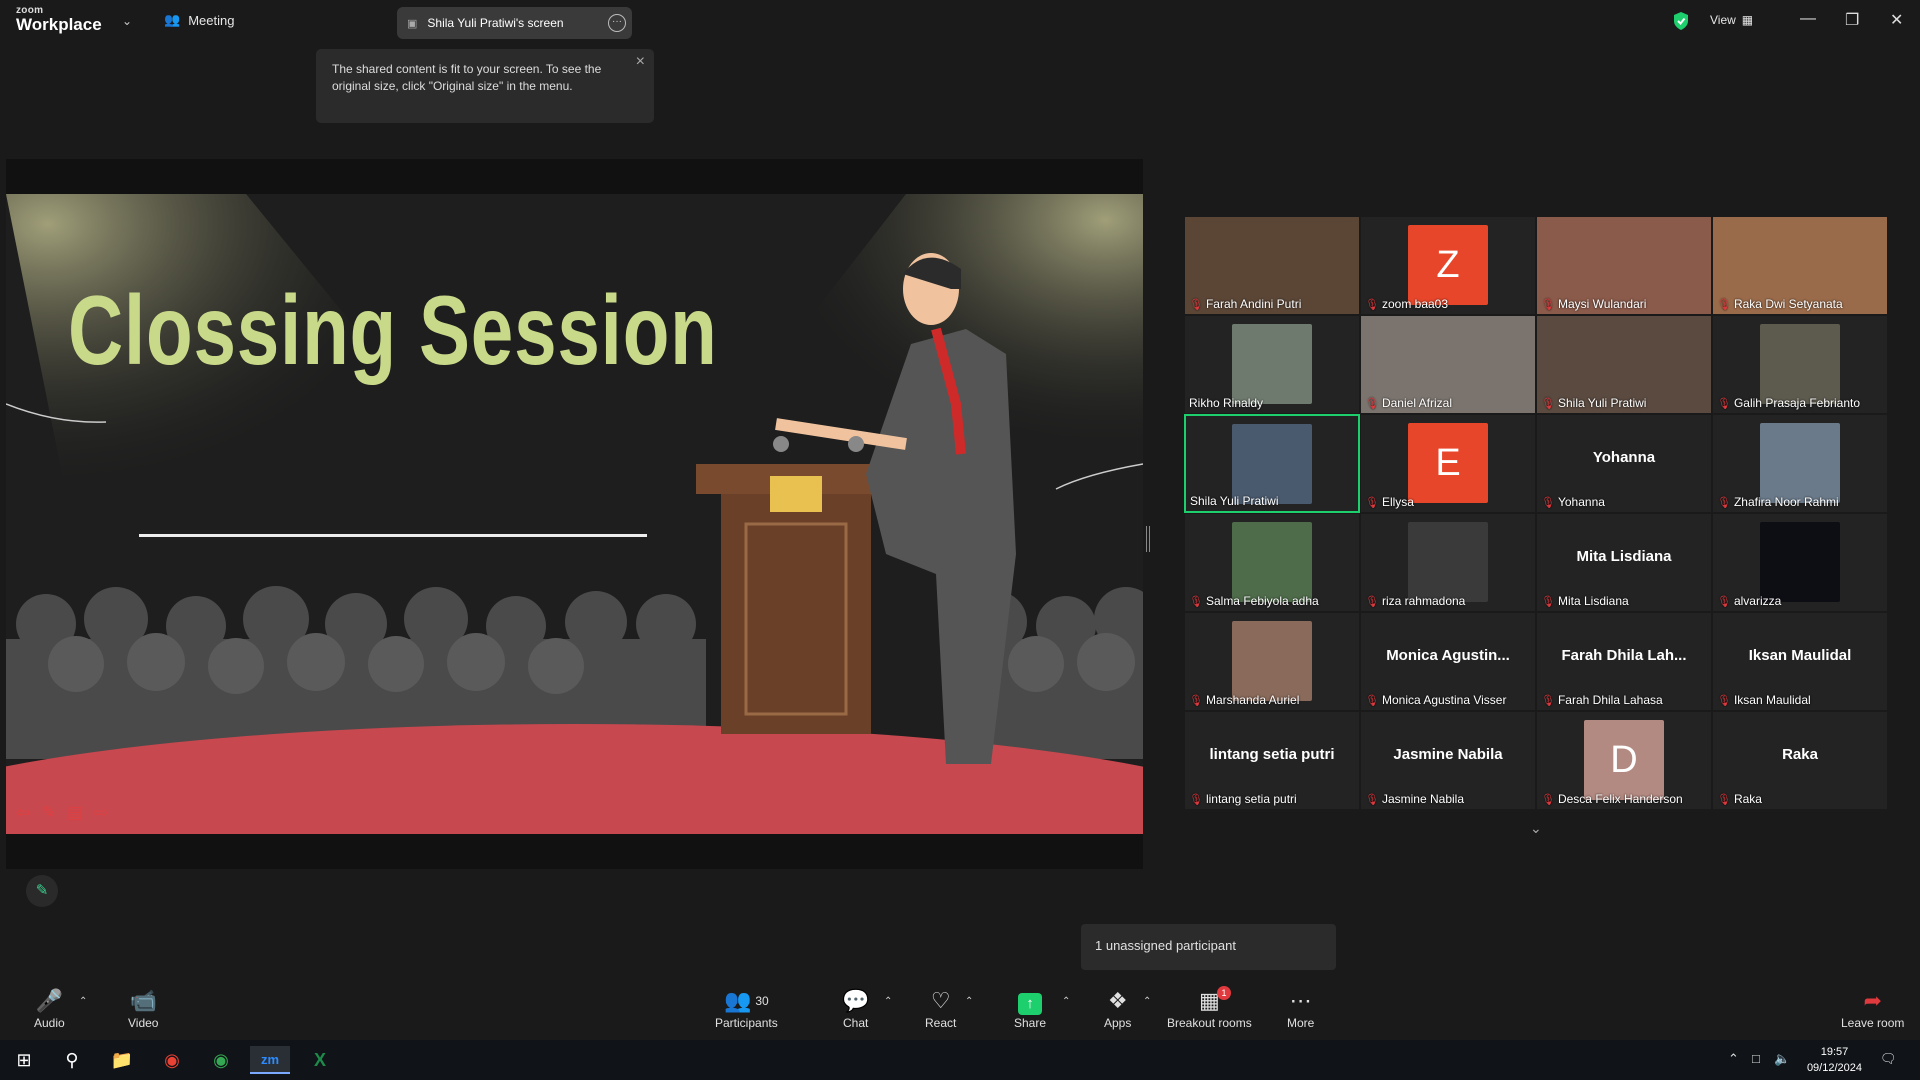  What do you see at coordinates (617, 23) in the screenshot?
I see `more-options-icon: ···` at bounding box center [617, 23].